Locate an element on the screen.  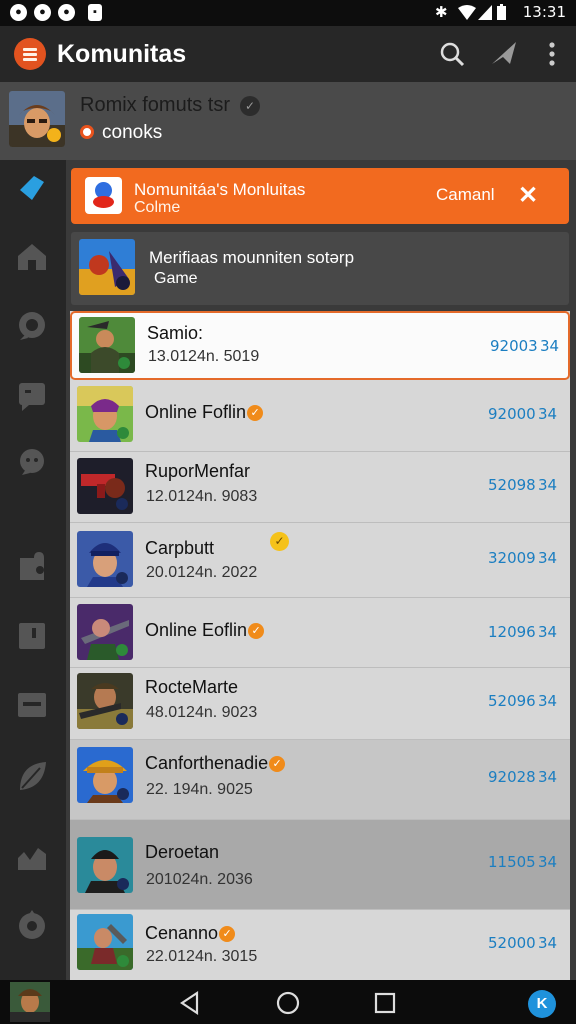
featured-subtitle: Game is located at coordinates (176, 278).